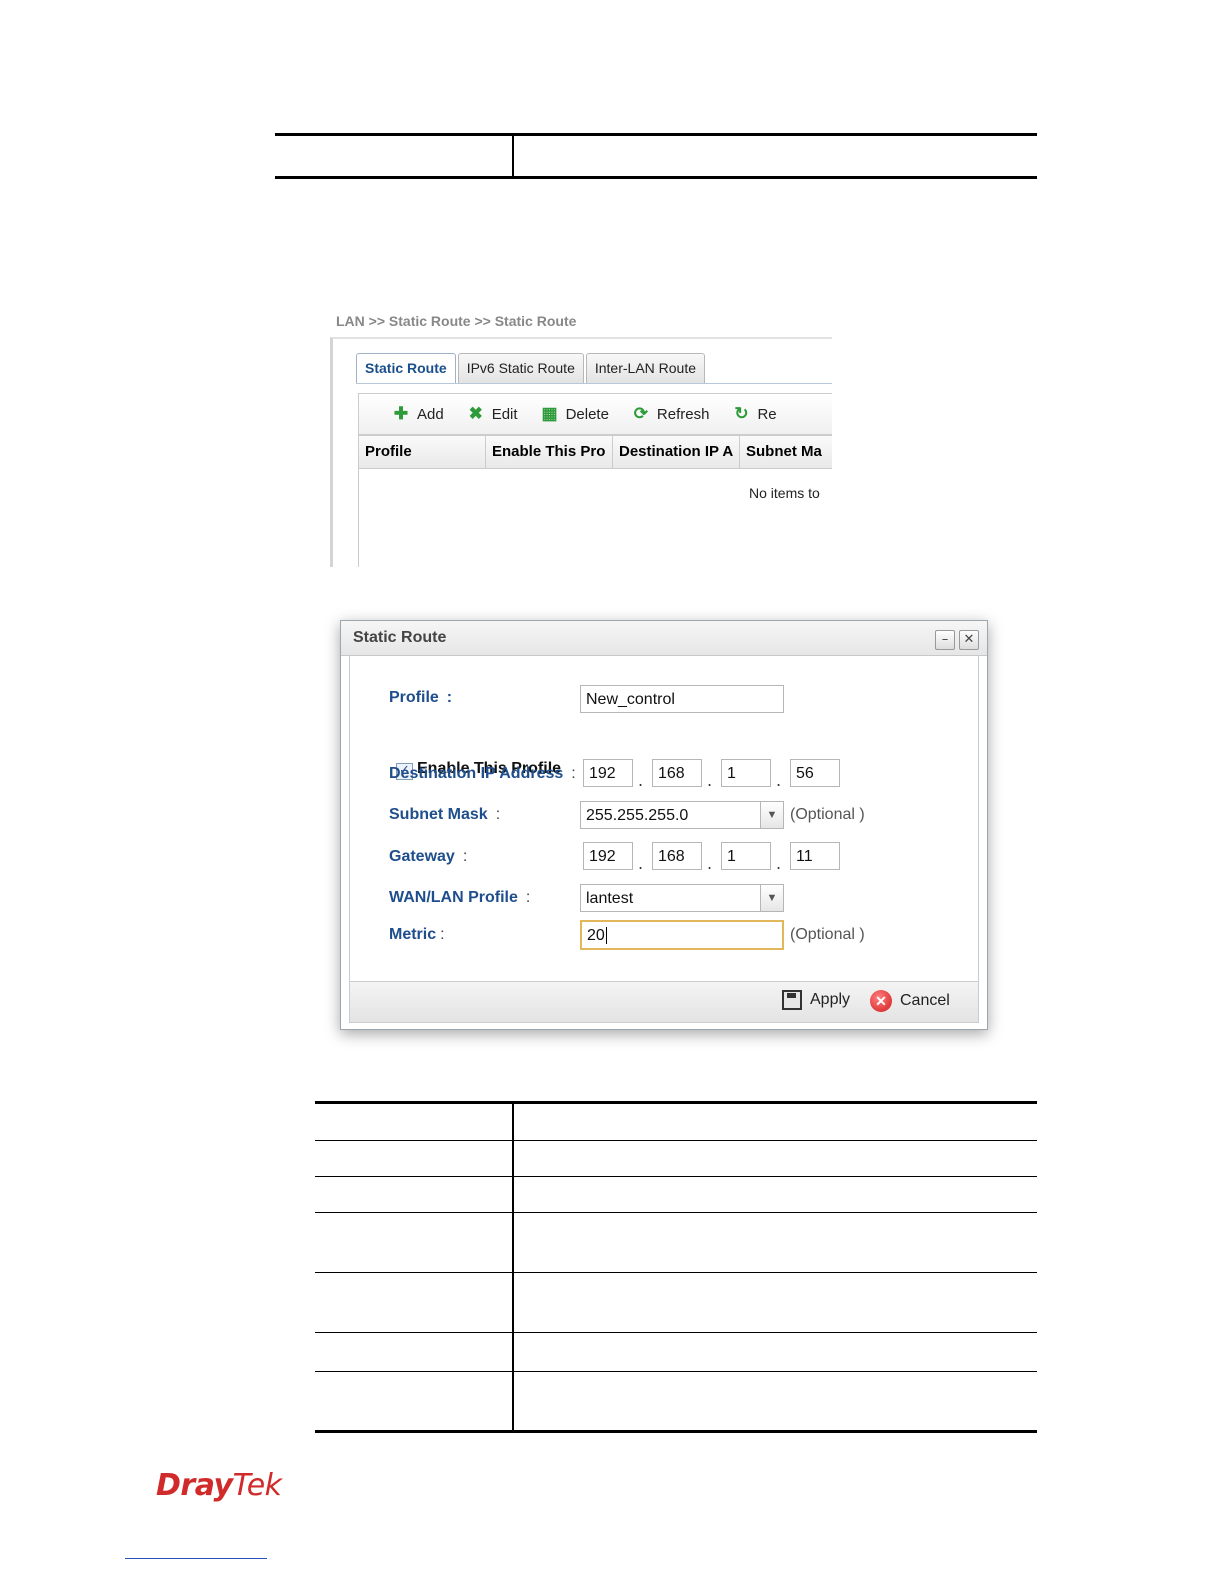 The image size is (1224, 1584). What do you see at coordinates (594, 383) in the screenshot?
I see `tab-underline` at bounding box center [594, 383].